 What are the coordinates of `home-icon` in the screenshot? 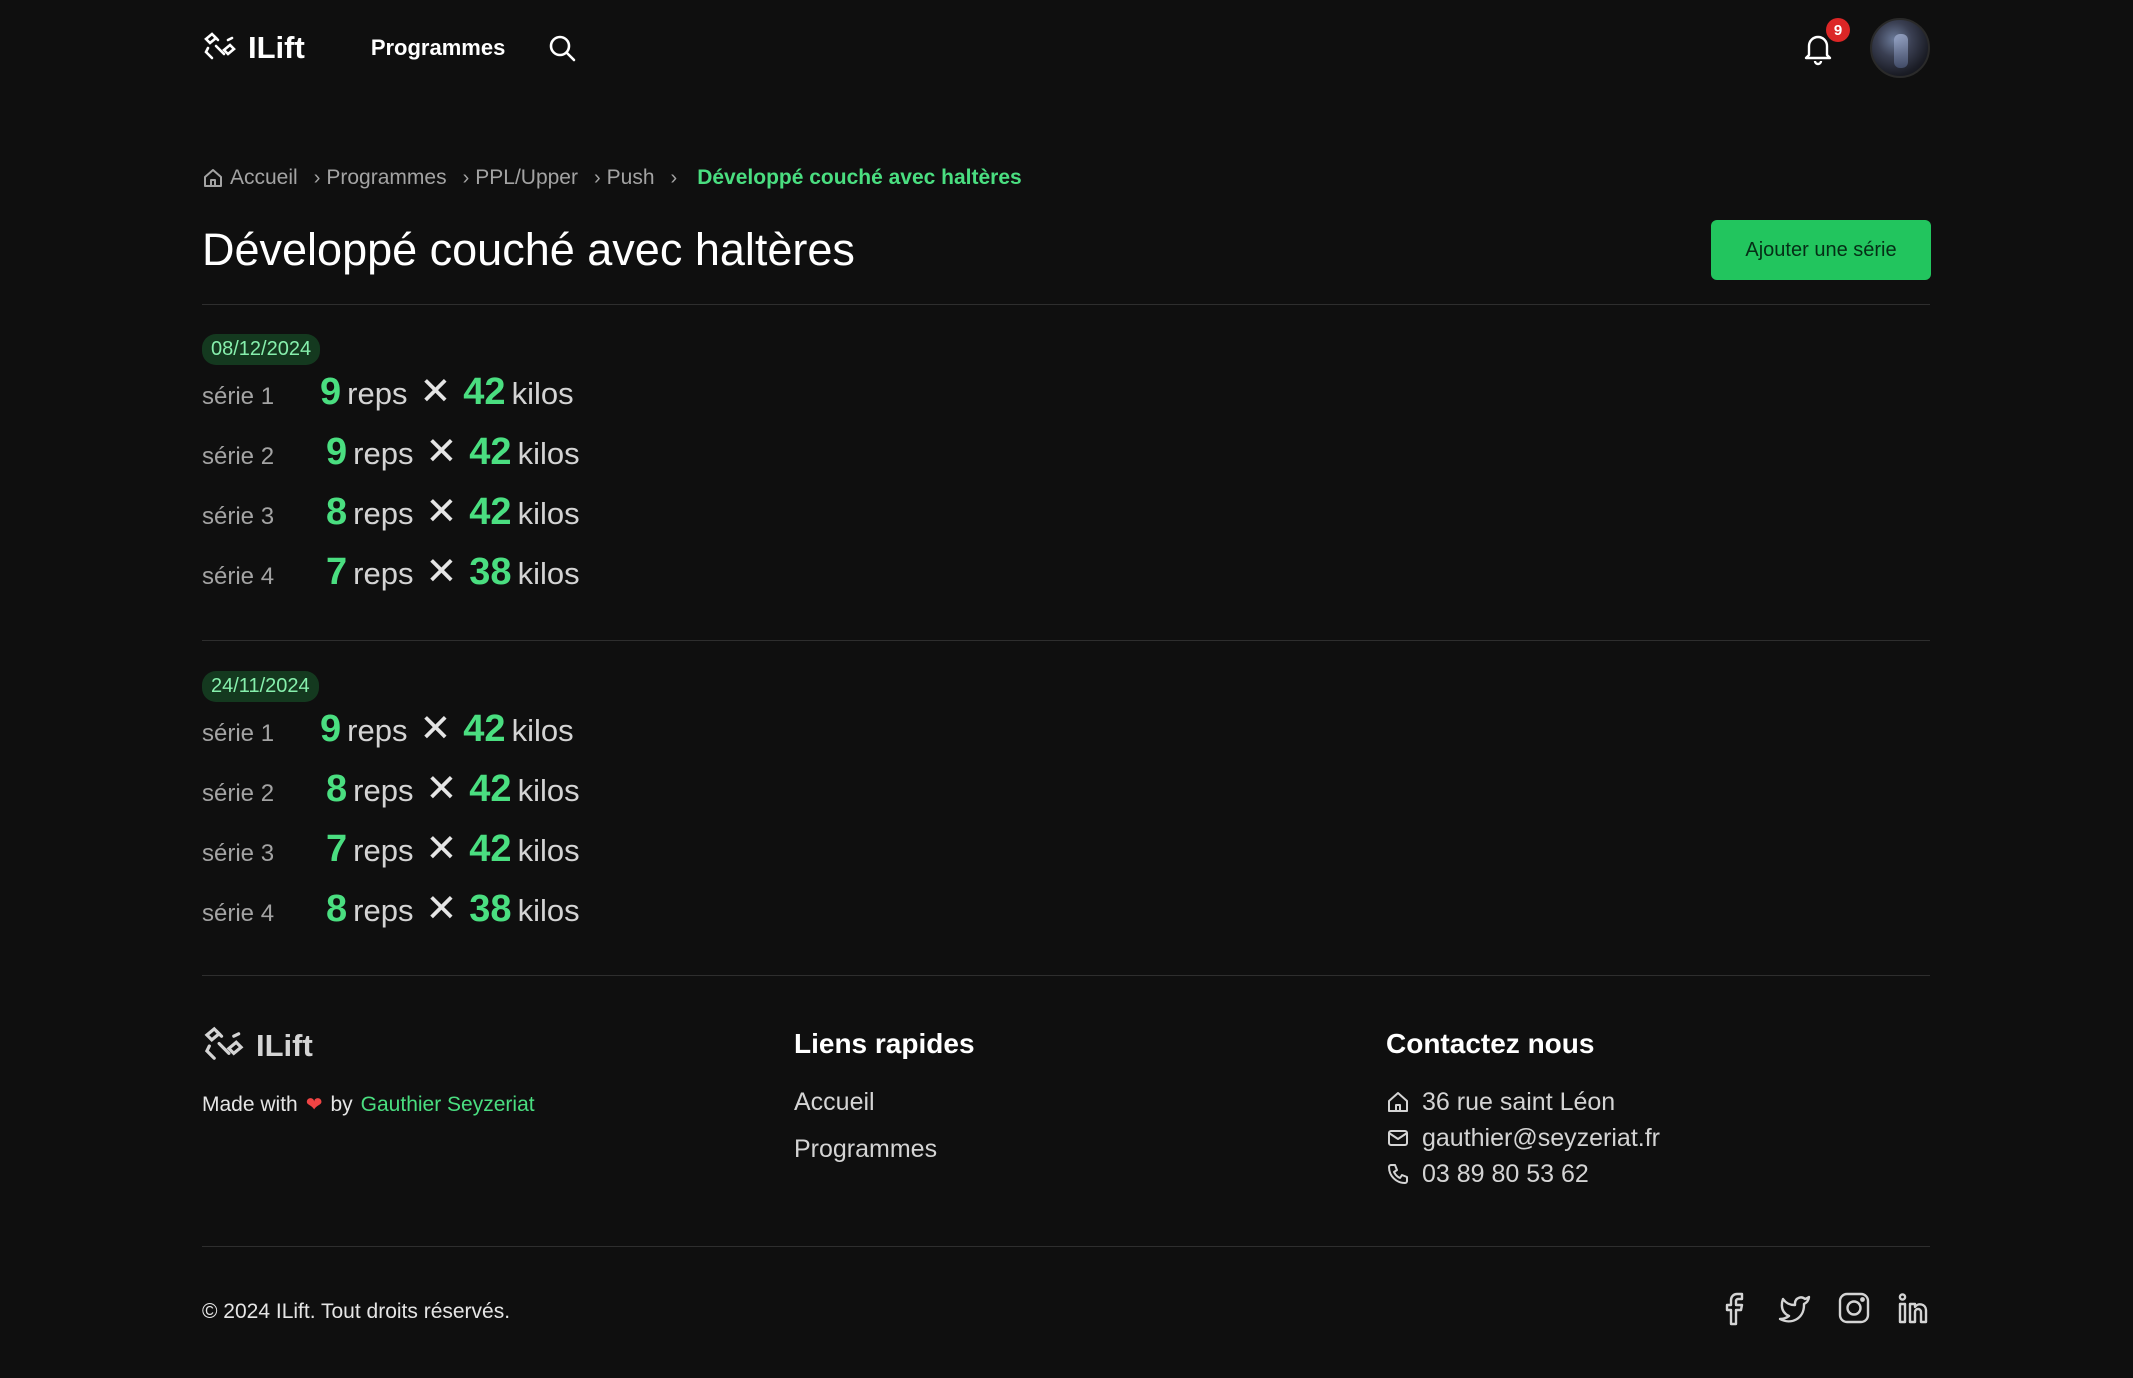 It's located at (213, 178).